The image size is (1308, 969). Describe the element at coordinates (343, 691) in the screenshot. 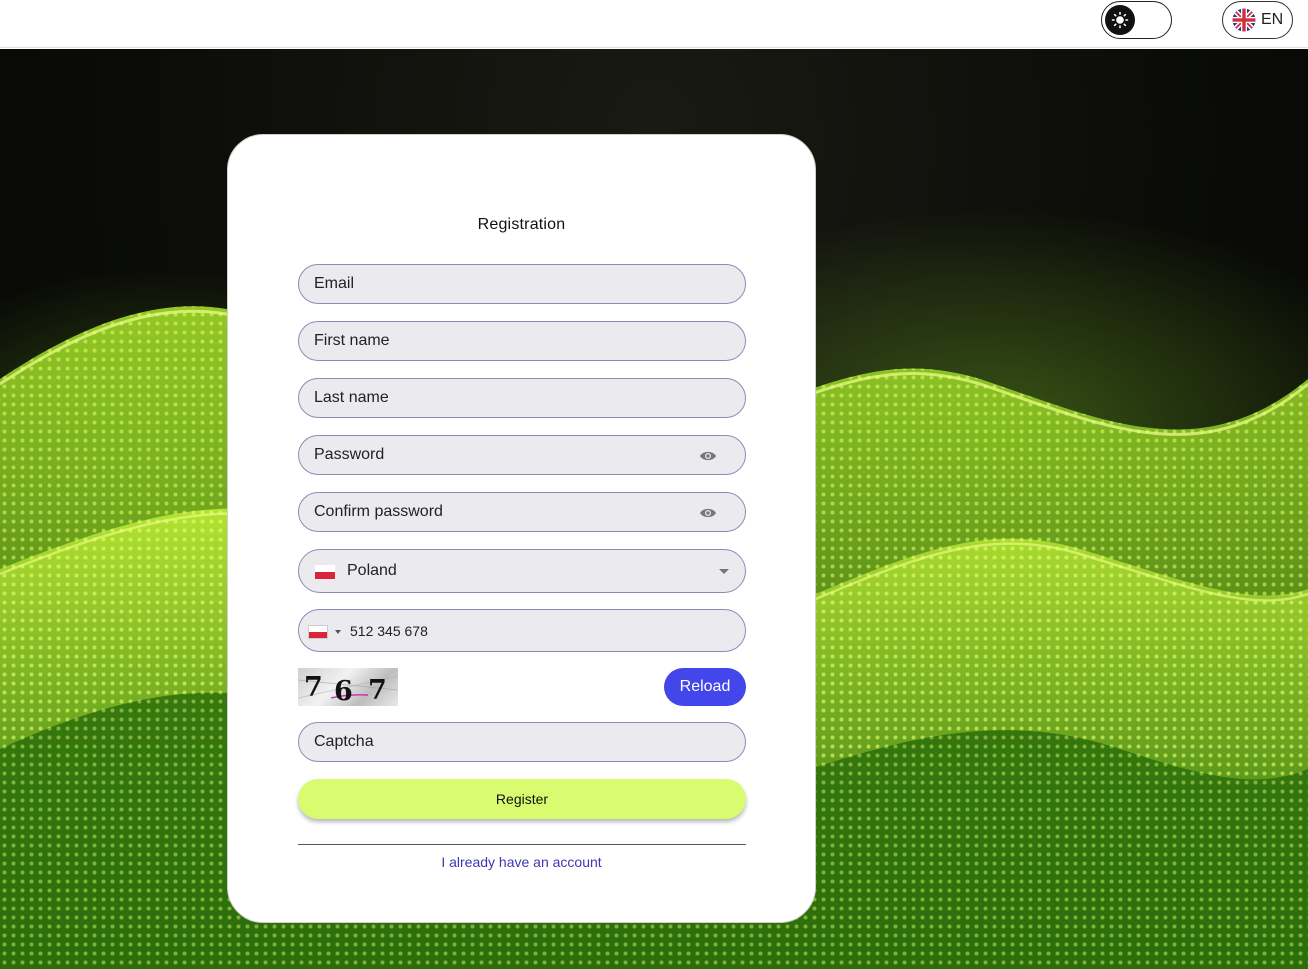

I see `captcha-digit: 6` at that location.